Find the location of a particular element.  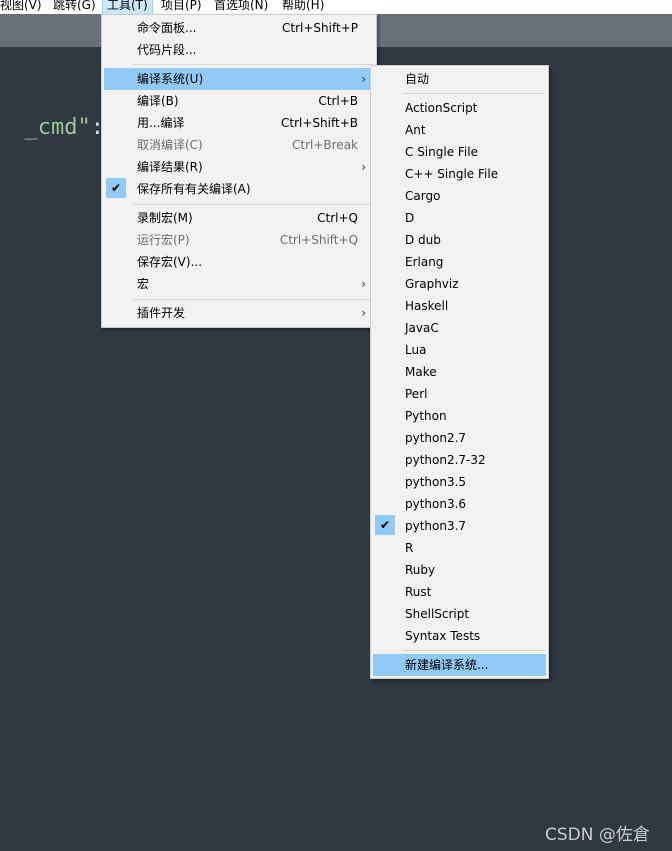

build-item: C++ Single File is located at coordinates (459, 174).